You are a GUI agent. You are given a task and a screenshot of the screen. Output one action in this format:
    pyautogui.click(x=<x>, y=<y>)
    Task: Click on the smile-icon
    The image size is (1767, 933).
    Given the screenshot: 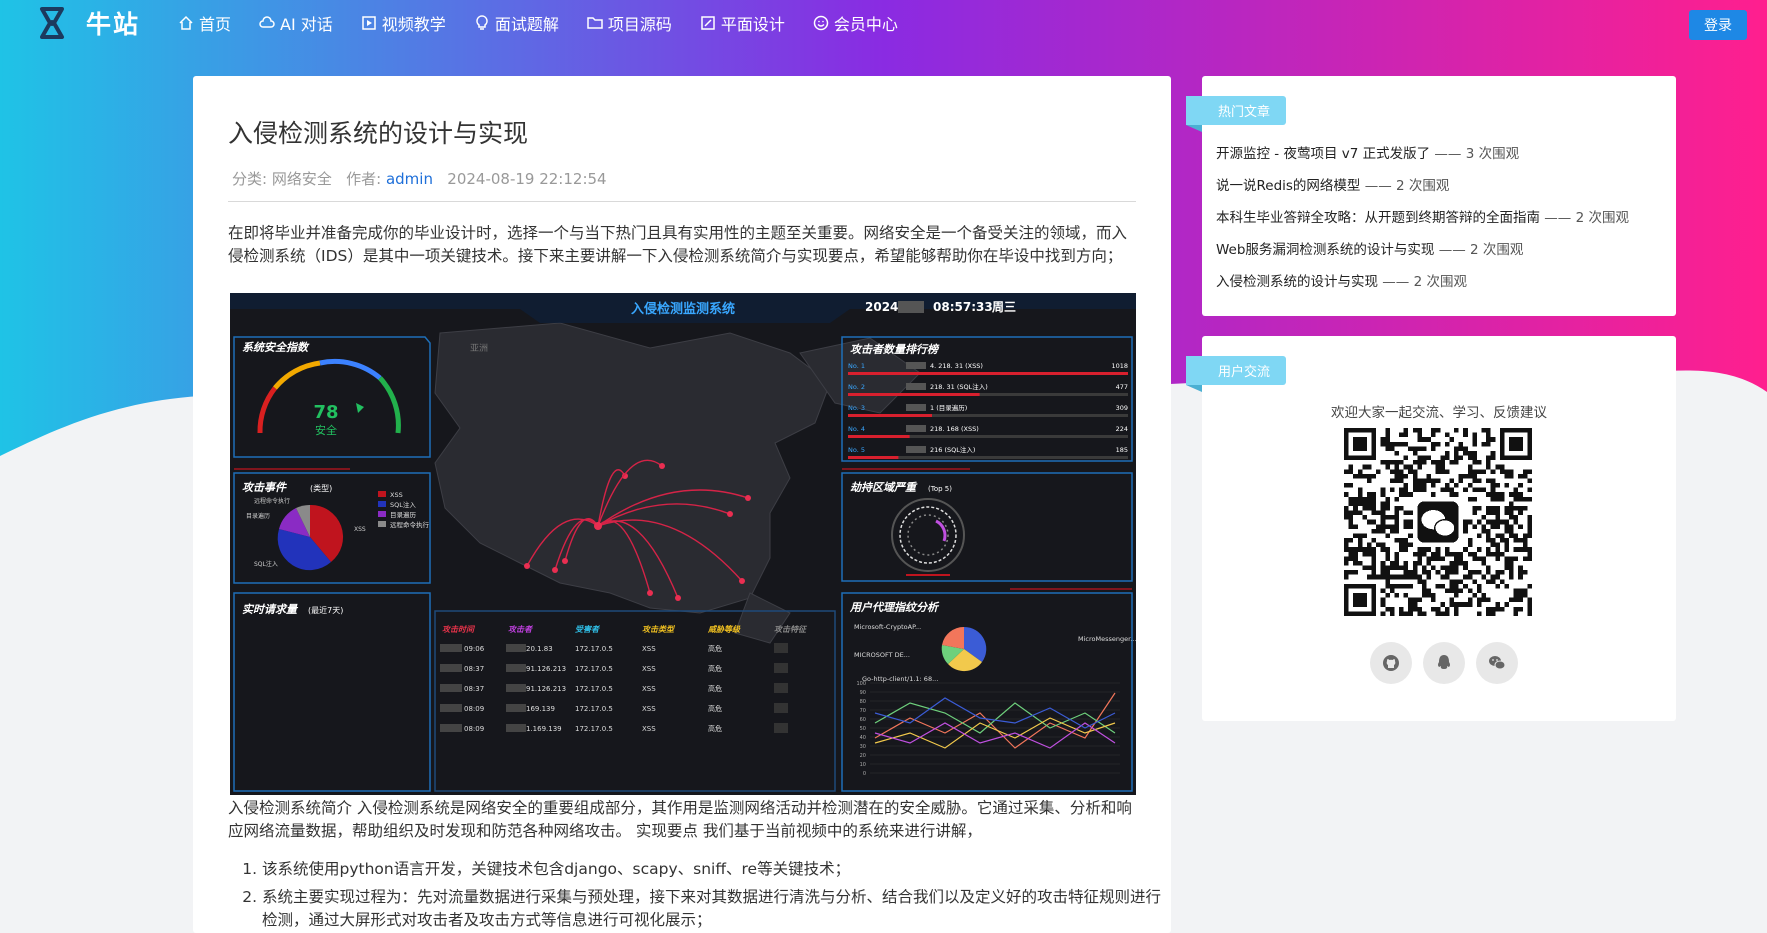 What is the action you would take?
    pyautogui.click(x=821, y=23)
    